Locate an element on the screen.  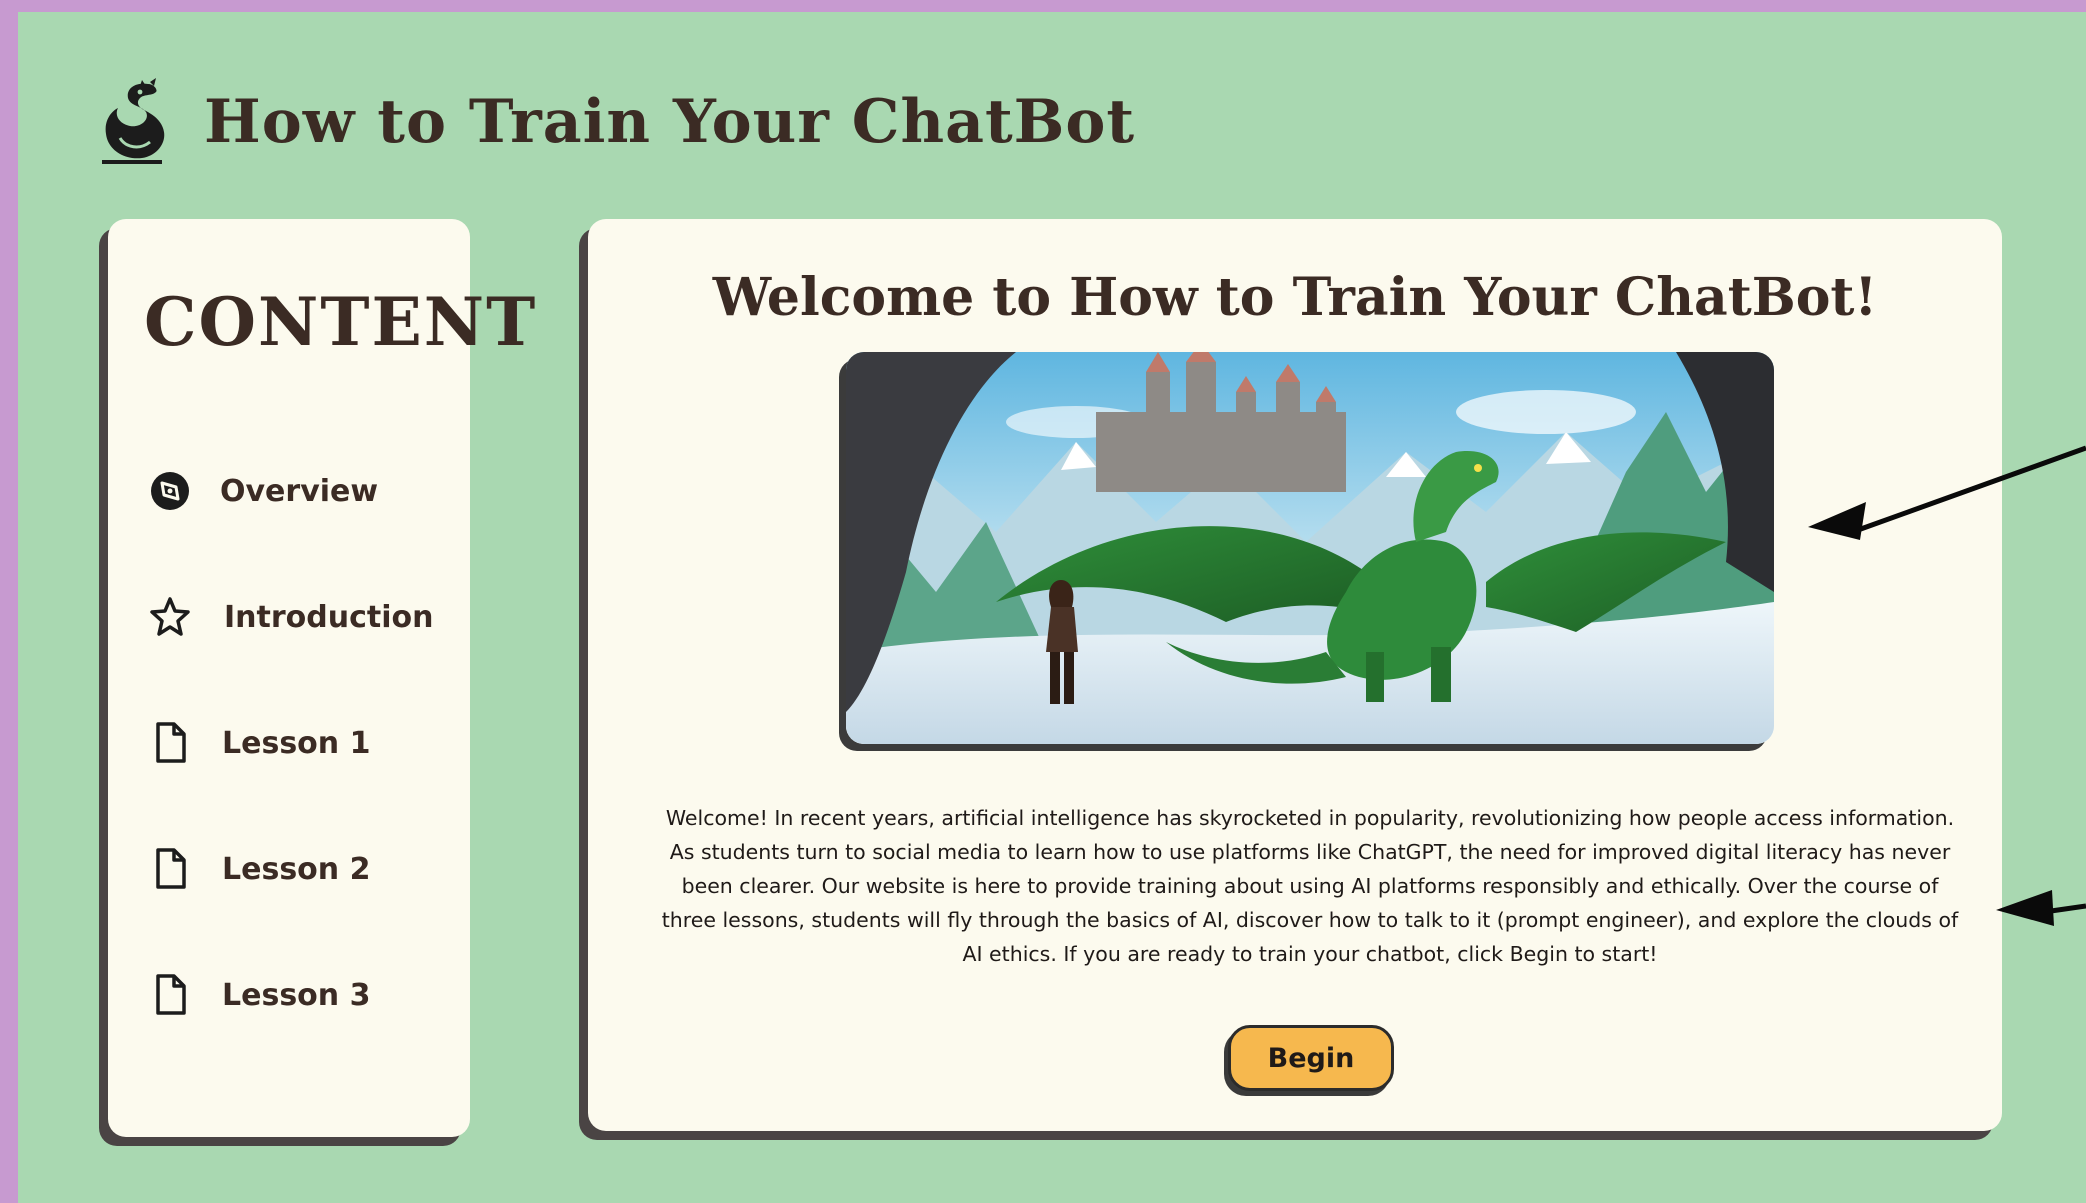
dragon-logo-icon is located at coordinates (132, 122).